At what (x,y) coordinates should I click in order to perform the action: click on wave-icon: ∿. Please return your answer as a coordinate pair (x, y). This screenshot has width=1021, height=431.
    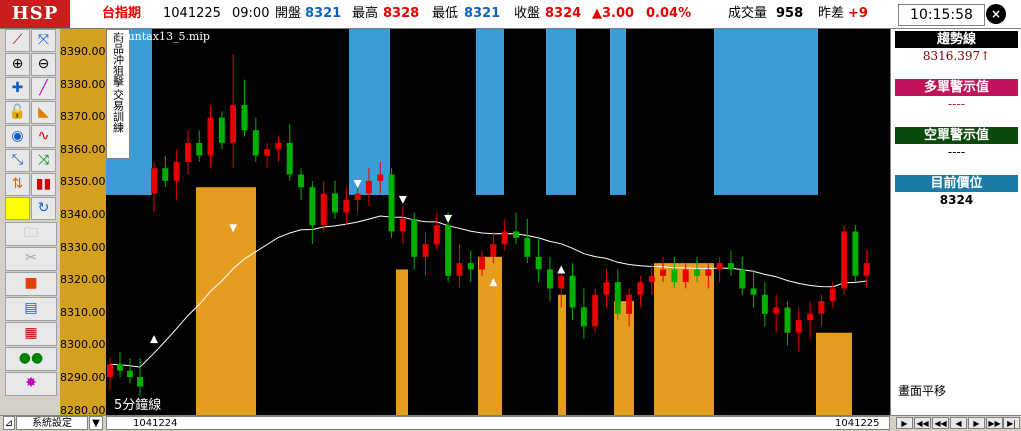
    Looking at the image, I should click on (43, 136).